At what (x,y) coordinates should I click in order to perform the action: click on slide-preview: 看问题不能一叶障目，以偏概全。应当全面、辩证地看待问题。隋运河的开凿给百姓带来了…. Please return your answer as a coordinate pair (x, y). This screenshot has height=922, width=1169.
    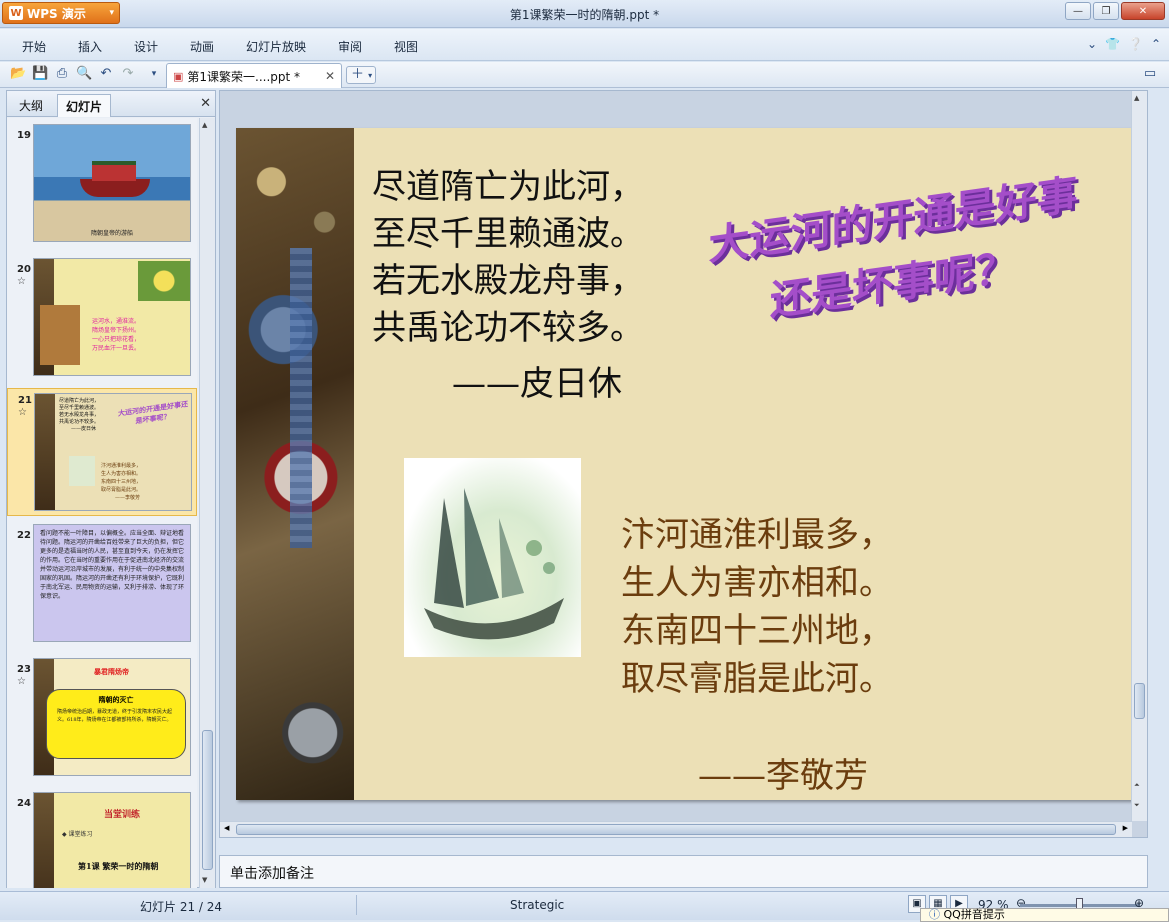
    Looking at the image, I should click on (112, 583).